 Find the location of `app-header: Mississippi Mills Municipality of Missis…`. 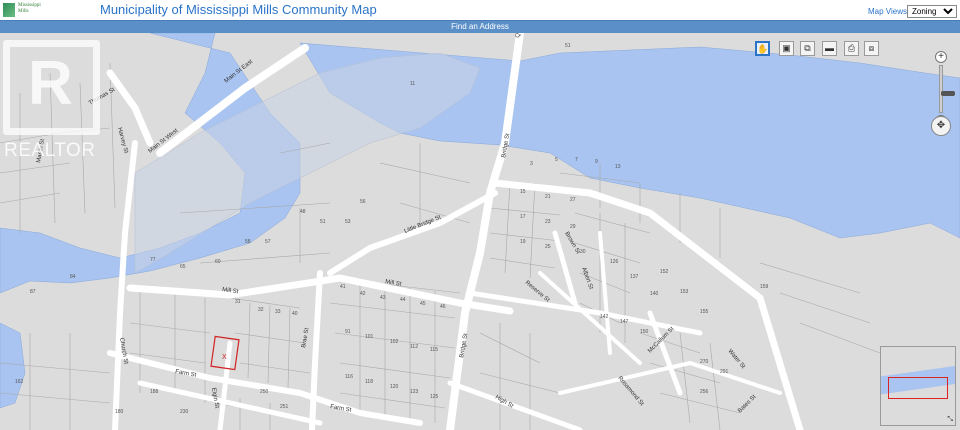

app-header: Mississippi Mills Municipality of Missis… is located at coordinates (480, 10).